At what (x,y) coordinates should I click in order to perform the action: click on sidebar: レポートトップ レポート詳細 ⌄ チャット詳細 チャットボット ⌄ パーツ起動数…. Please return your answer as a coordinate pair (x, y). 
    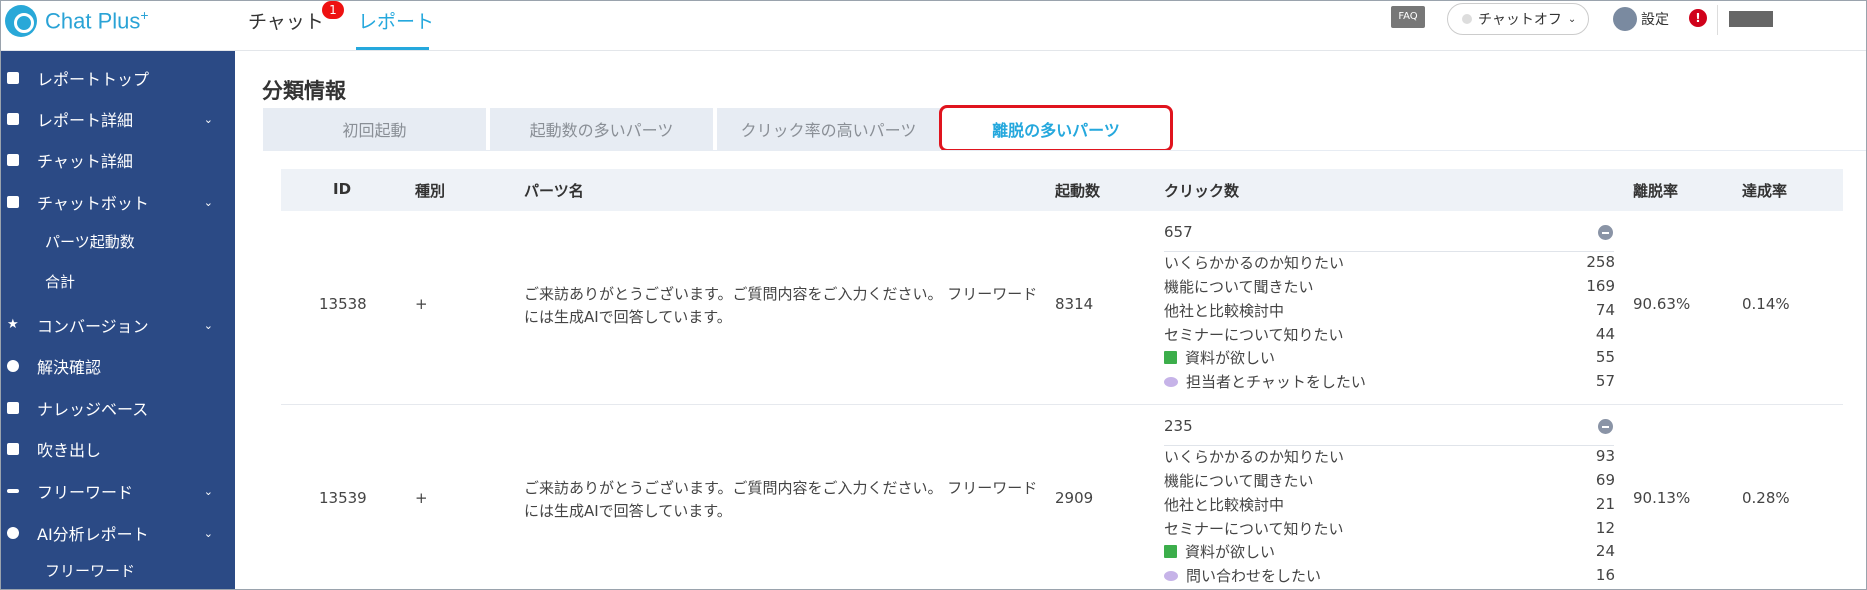
    Looking at the image, I should click on (118, 320).